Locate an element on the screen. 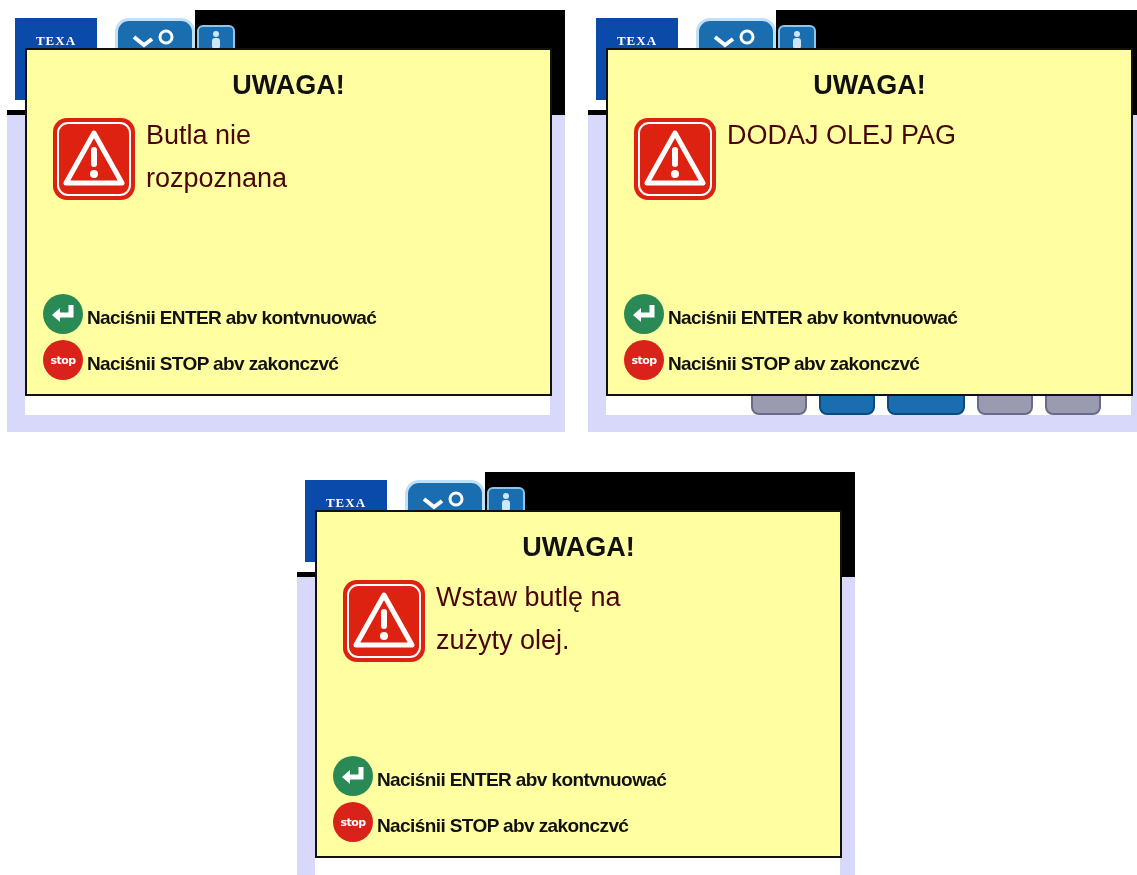  alert-message: Wstaw butlę na zużyty olej. is located at coordinates (528, 619).